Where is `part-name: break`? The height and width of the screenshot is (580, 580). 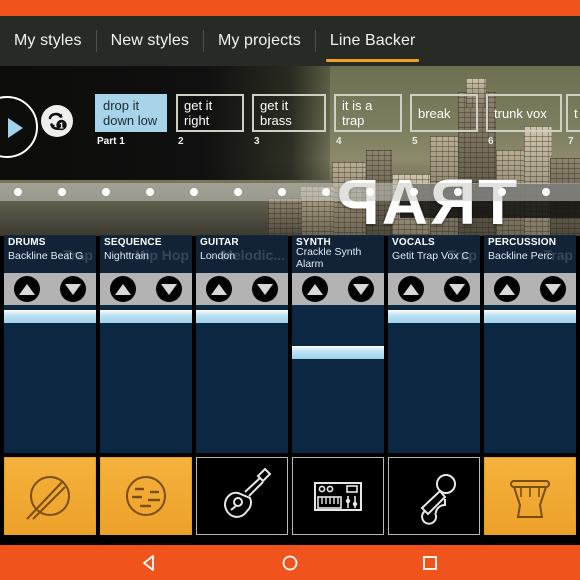 part-name: break is located at coordinates (434, 113).